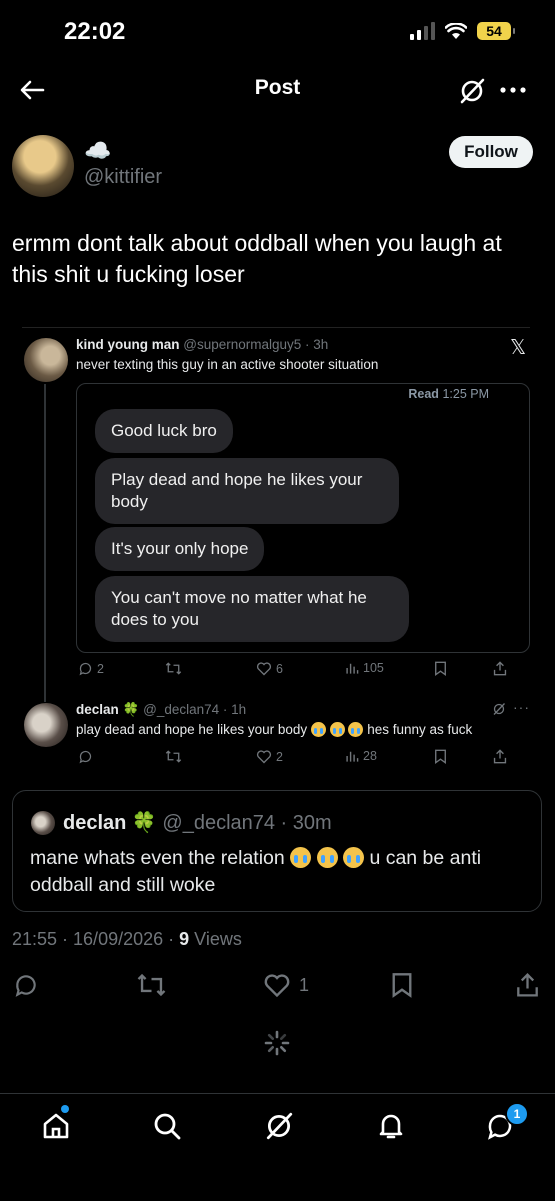 This screenshot has height=1201, width=555. What do you see at coordinates (98, 150) in the screenshot?
I see `author-display-name: ☁️` at bounding box center [98, 150].